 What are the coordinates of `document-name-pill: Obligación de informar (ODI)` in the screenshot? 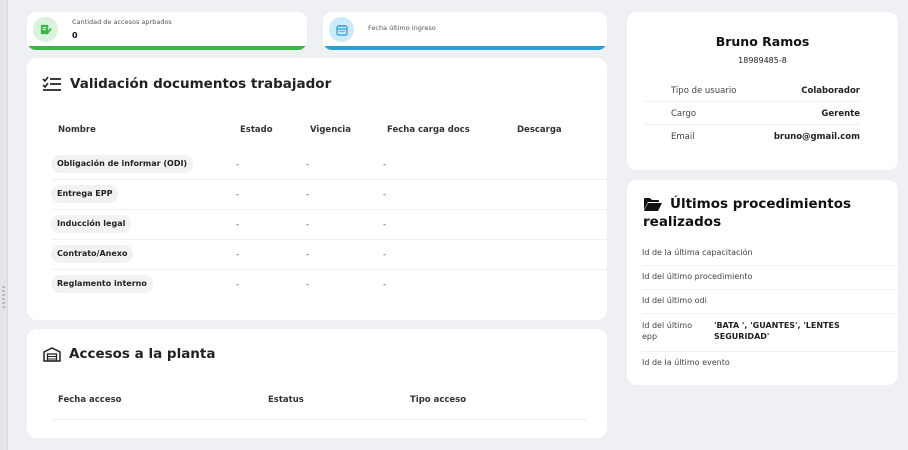 It's located at (122, 164).